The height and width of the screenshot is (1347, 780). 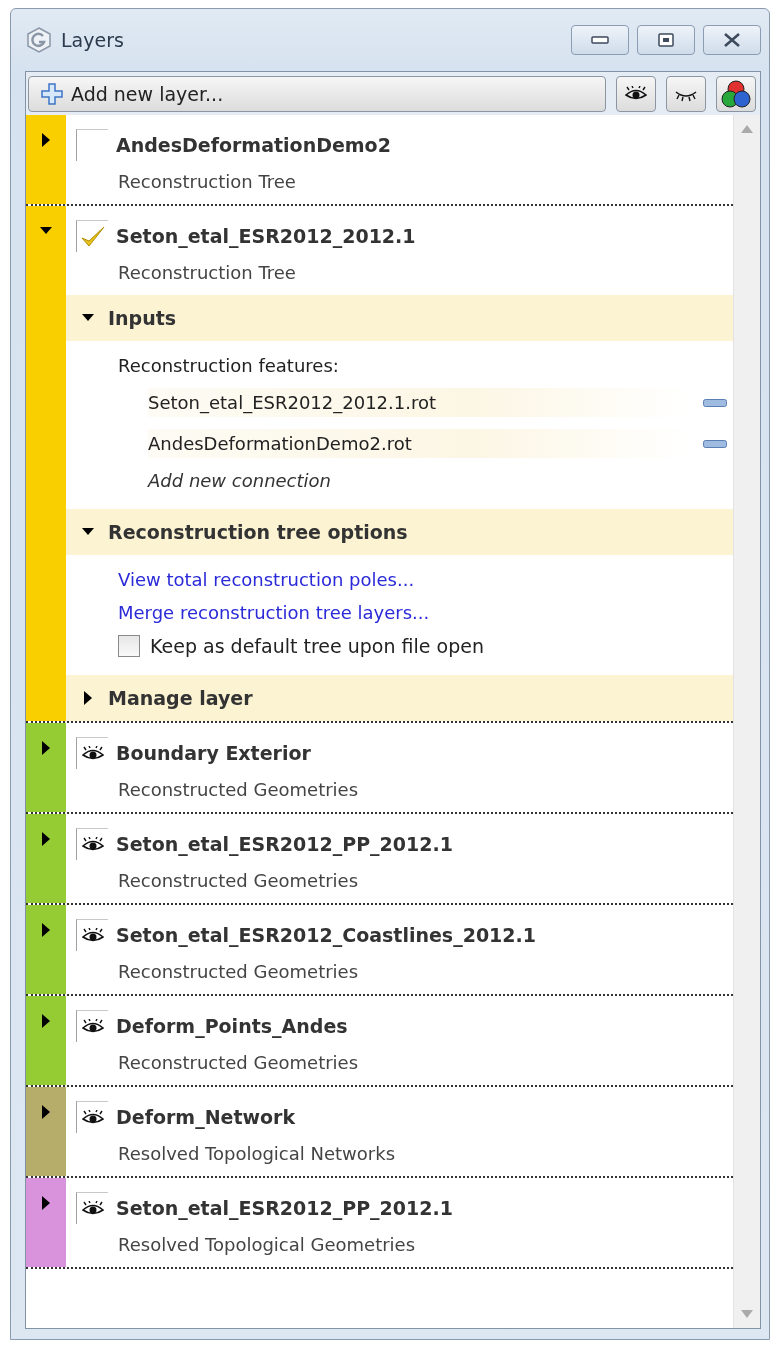 I want to click on section-header: Inputs, so click(x=399, y=318).